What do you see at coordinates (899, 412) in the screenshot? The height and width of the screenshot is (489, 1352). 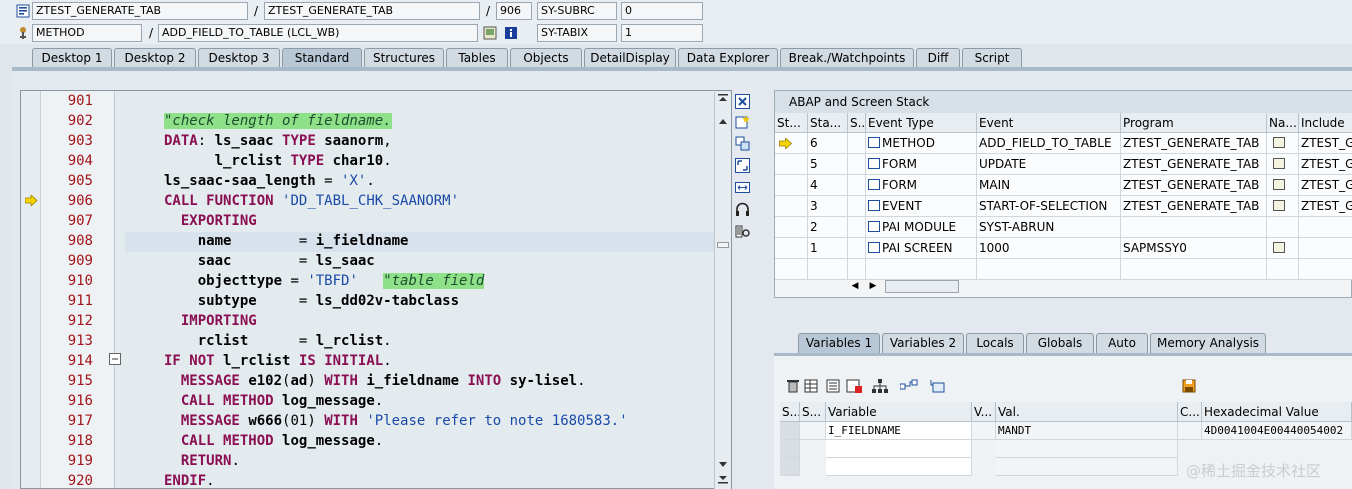 I see `column-header: Variable` at bounding box center [899, 412].